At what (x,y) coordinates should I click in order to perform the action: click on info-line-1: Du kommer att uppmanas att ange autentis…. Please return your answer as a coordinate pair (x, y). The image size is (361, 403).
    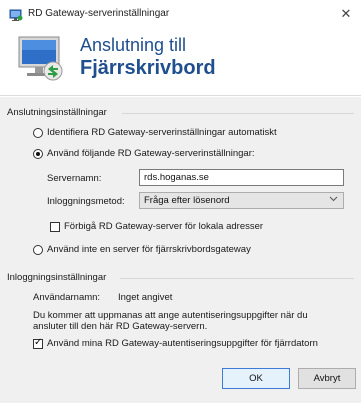
    Looking at the image, I should click on (170, 315).